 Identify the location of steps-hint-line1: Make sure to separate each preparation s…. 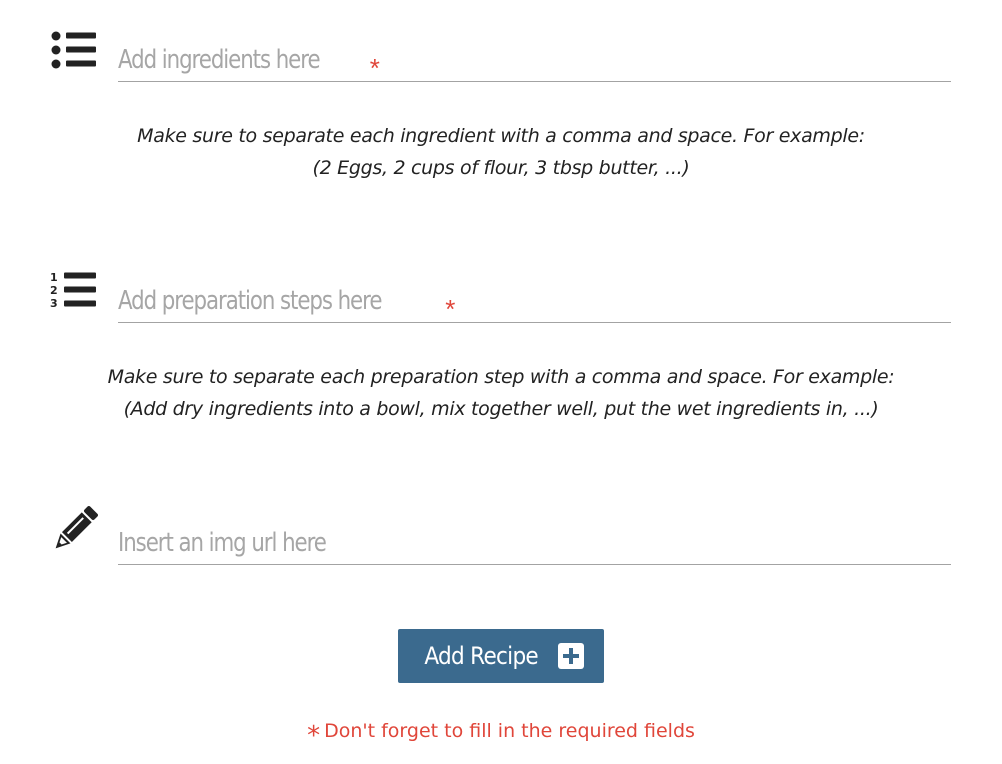
(501, 377).